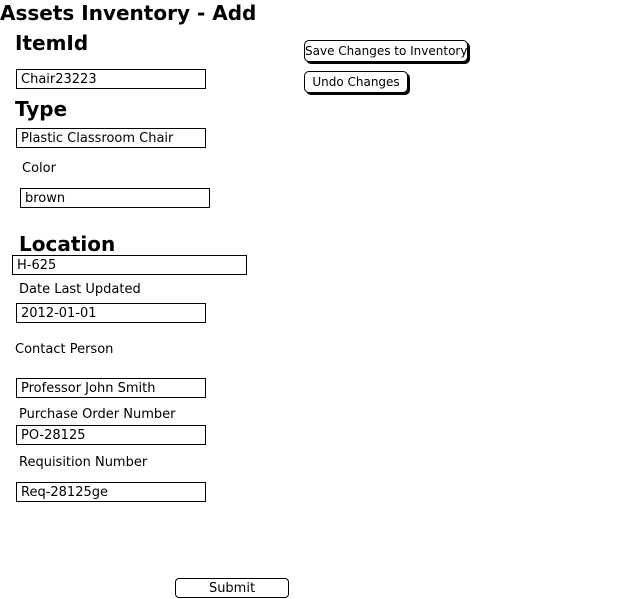  Describe the element at coordinates (111, 313) in the screenshot. I see `date-last-updated-input` at that location.